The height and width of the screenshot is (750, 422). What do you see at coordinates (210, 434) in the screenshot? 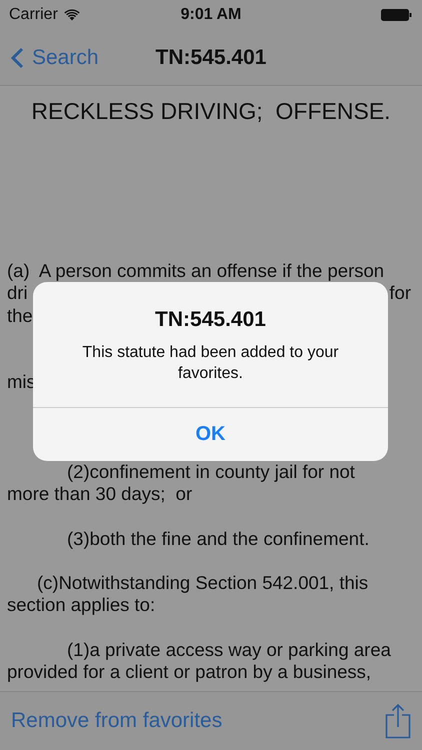
I see `ok-button: OK` at bounding box center [210, 434].